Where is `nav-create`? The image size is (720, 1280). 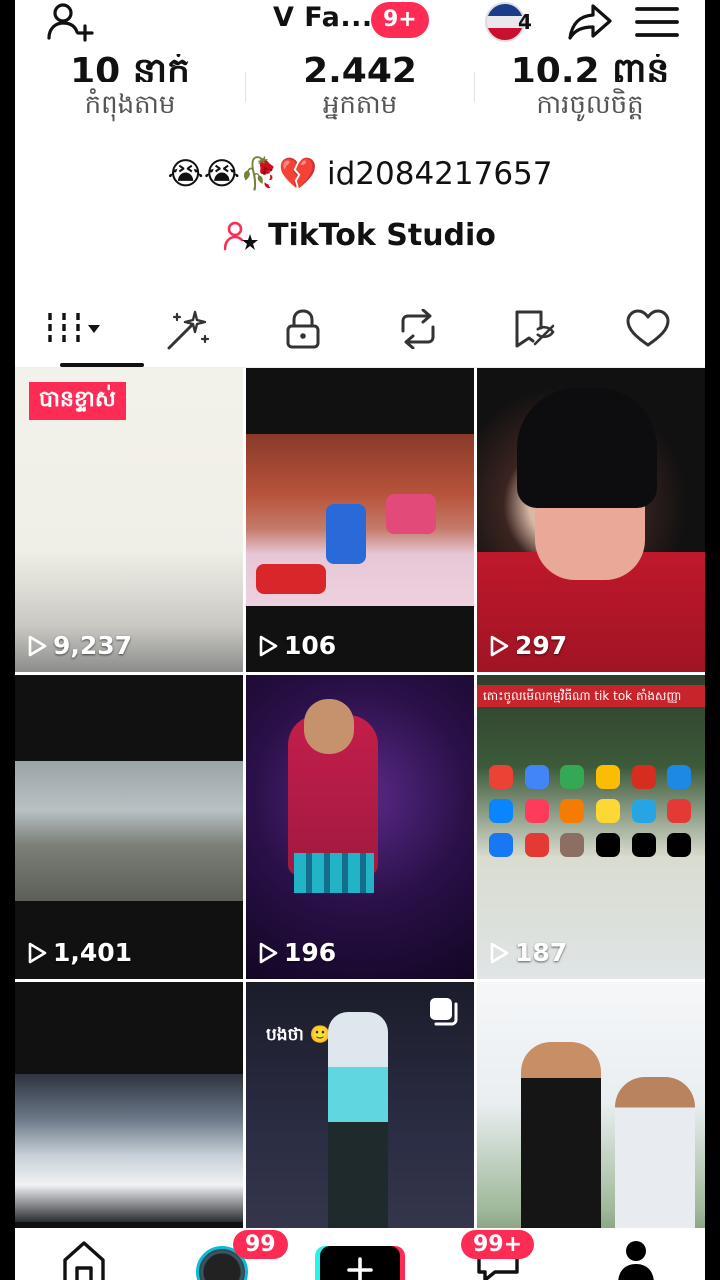 nav-create is located at coordinates (360, 1254).